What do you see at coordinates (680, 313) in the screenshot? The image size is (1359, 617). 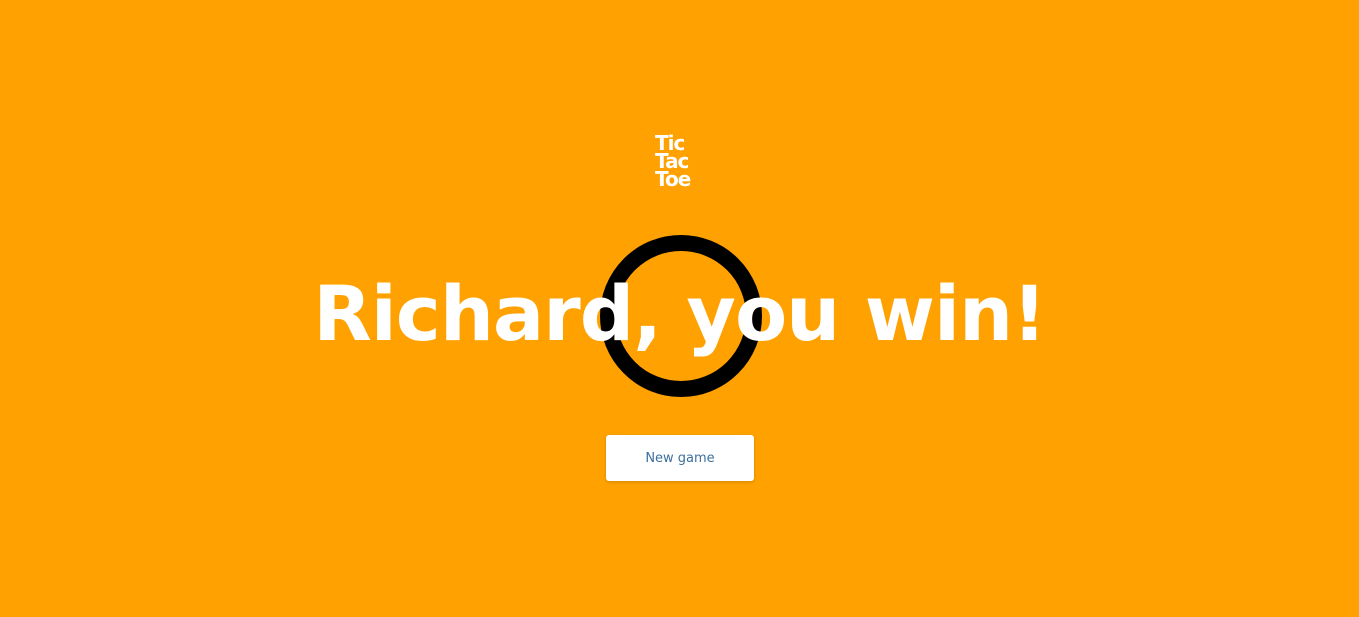 I see `result-headline: Richard, you win!` at bounding box center [680, 313].